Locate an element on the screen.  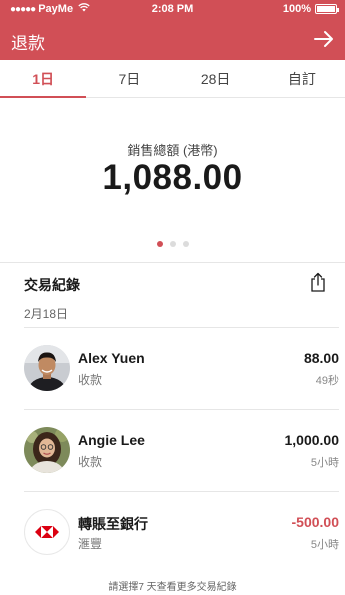
transaction-name: Angie Lee is located at coordinates (111, 440).